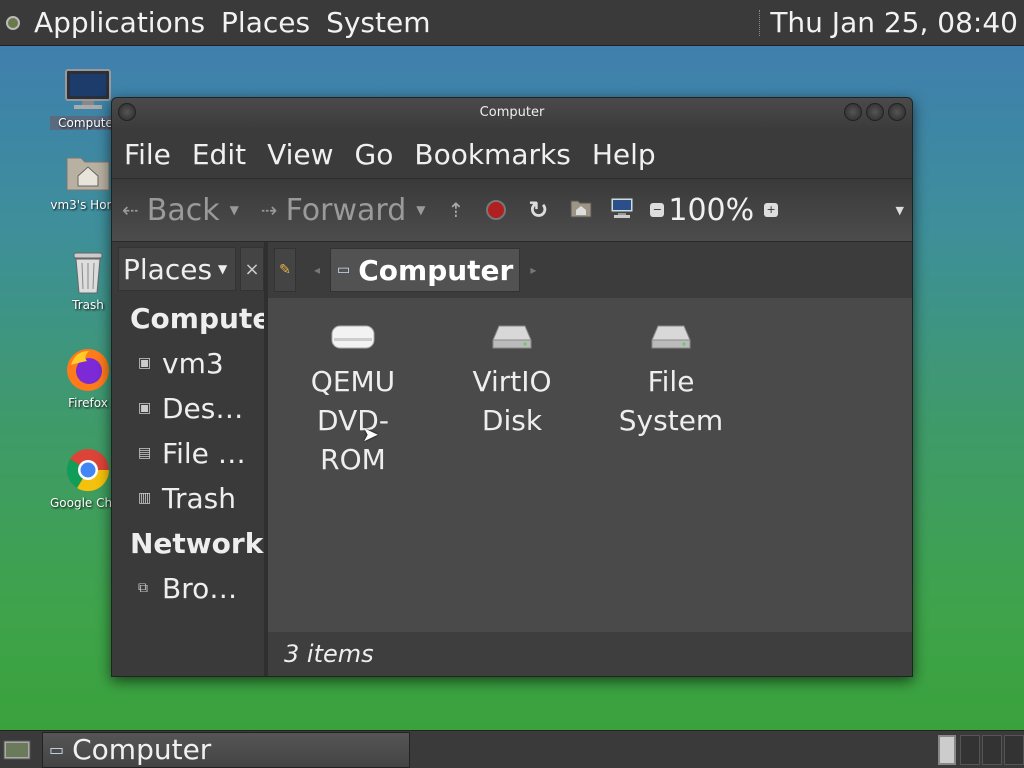 The image size is (1024, 768). Describe the element at coordinates (538, 210) in the screenshot. I see `reload-icon: ↻` at that location.